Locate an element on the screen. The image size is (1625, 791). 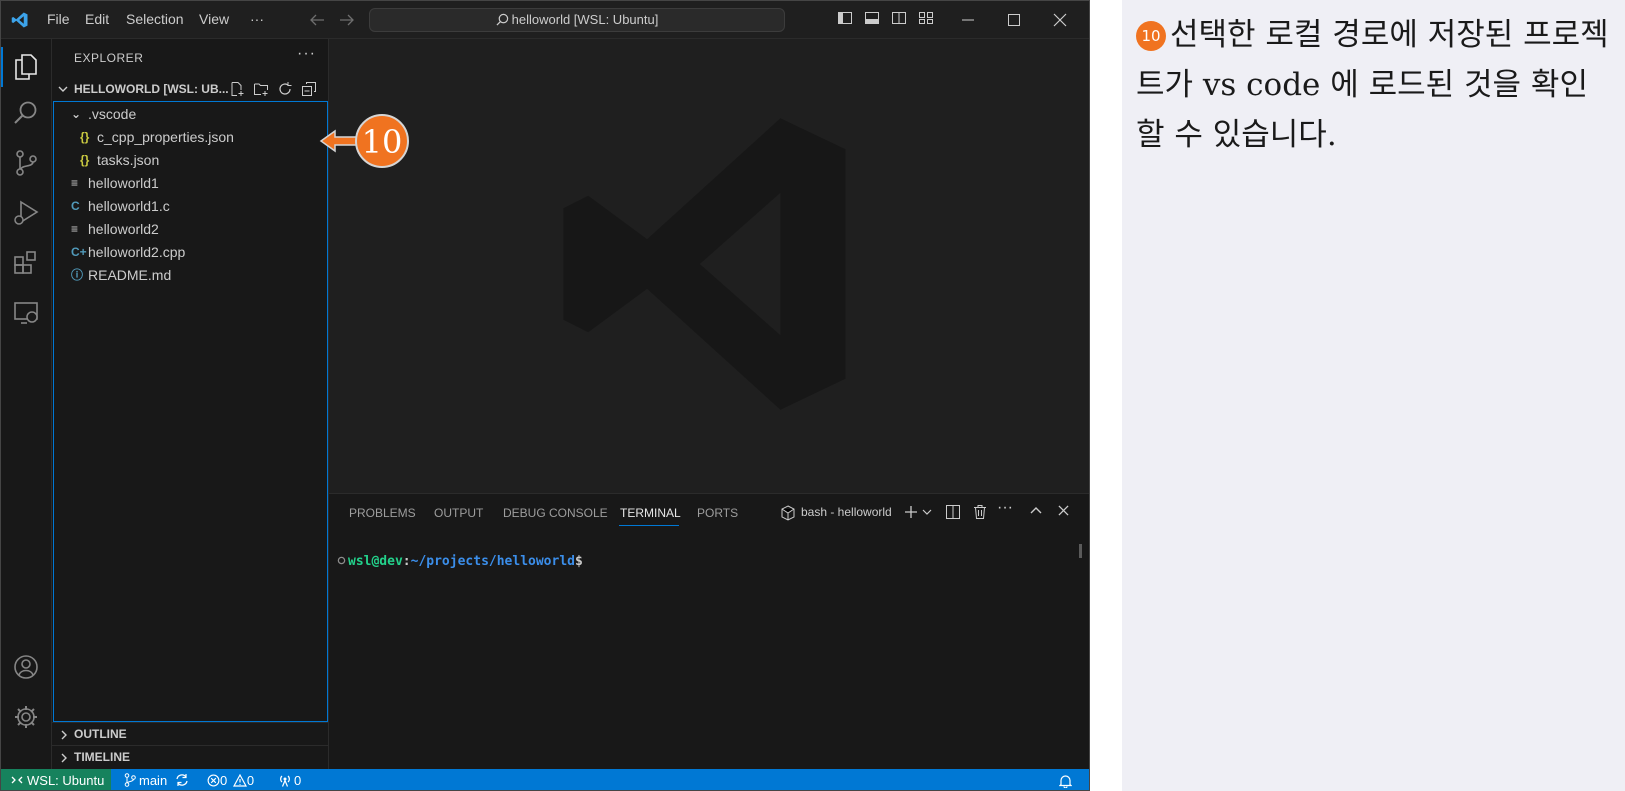
minimize-icon is located at coordinates (968, 20).